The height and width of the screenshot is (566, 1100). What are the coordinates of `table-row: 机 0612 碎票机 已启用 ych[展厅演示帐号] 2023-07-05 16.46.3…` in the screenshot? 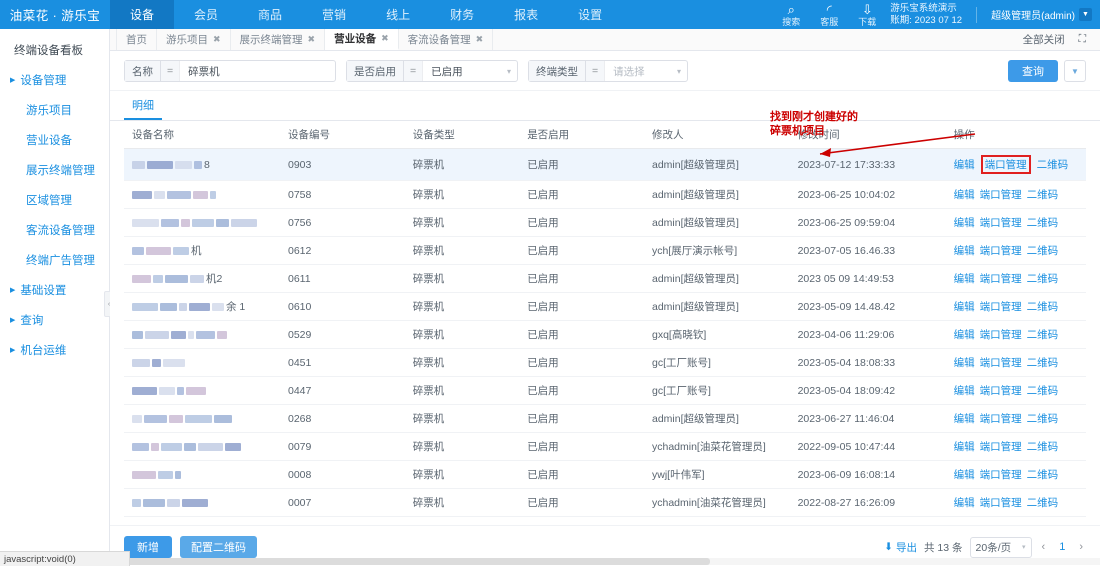 It's located at (605, 250).